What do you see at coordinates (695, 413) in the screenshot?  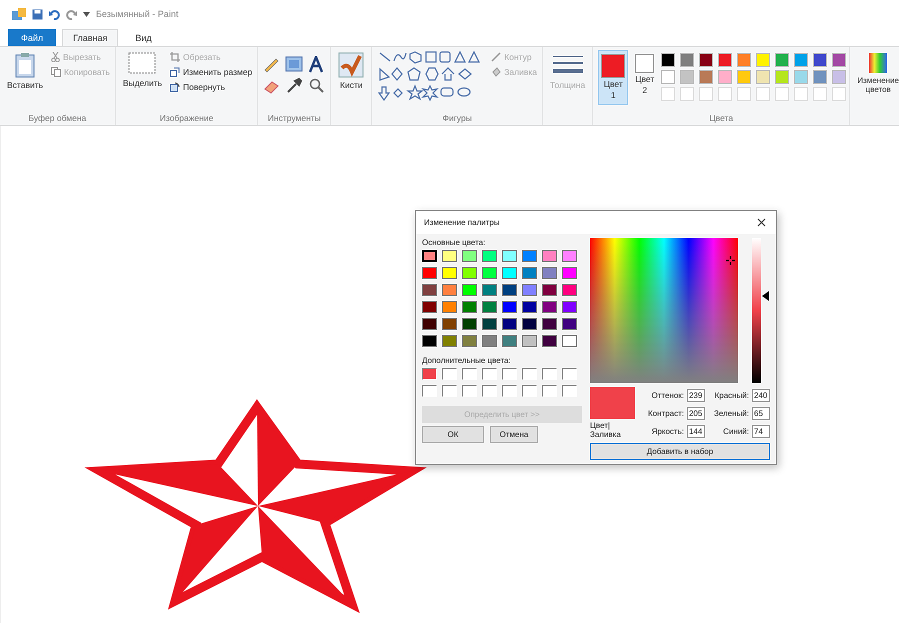 I see `input-field: 205` at bounding box center [695, 413].